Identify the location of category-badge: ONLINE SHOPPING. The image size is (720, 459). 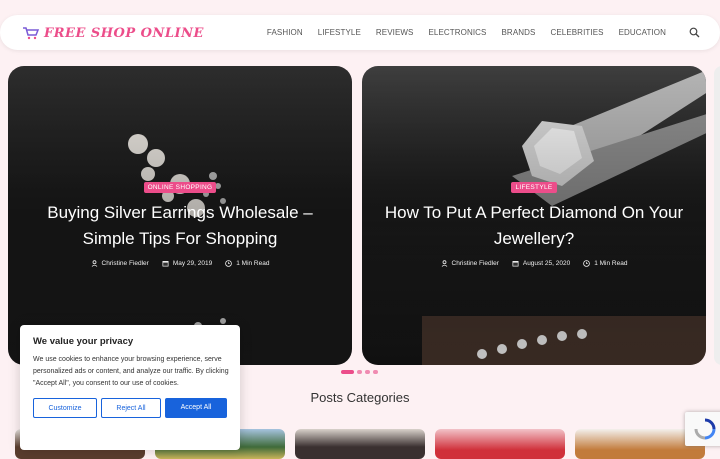
(180, 187).